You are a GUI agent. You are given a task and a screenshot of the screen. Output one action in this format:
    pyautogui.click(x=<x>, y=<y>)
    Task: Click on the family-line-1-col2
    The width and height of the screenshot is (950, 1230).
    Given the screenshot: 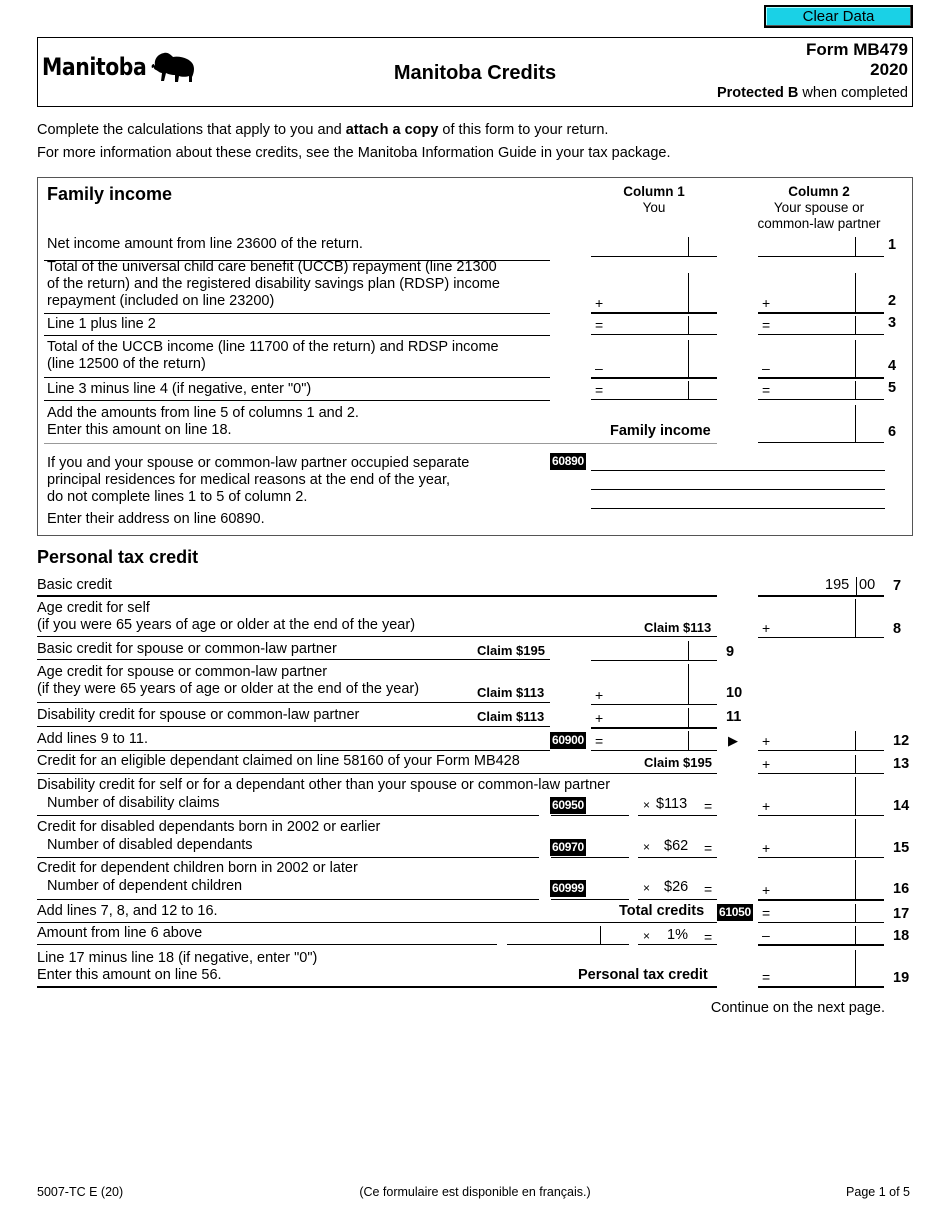 What is the action you would take?
    pyautogui.click(x=811, y=246)
    